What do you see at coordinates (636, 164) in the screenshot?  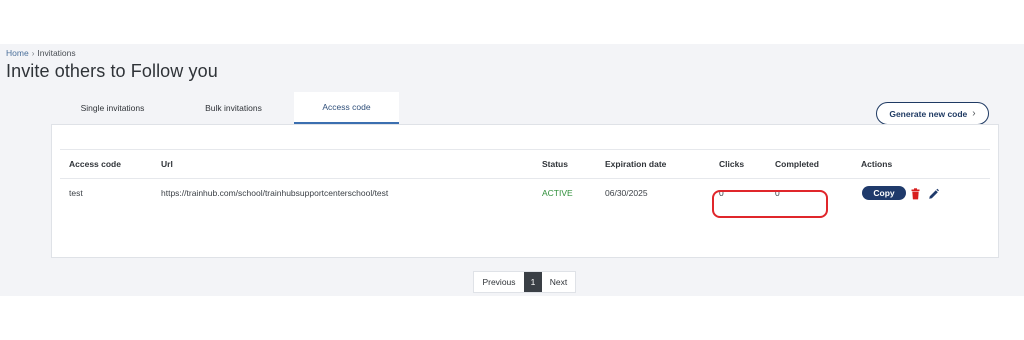 I see `header-expiration-date: Expiration date` at bounding box center [636, 164].